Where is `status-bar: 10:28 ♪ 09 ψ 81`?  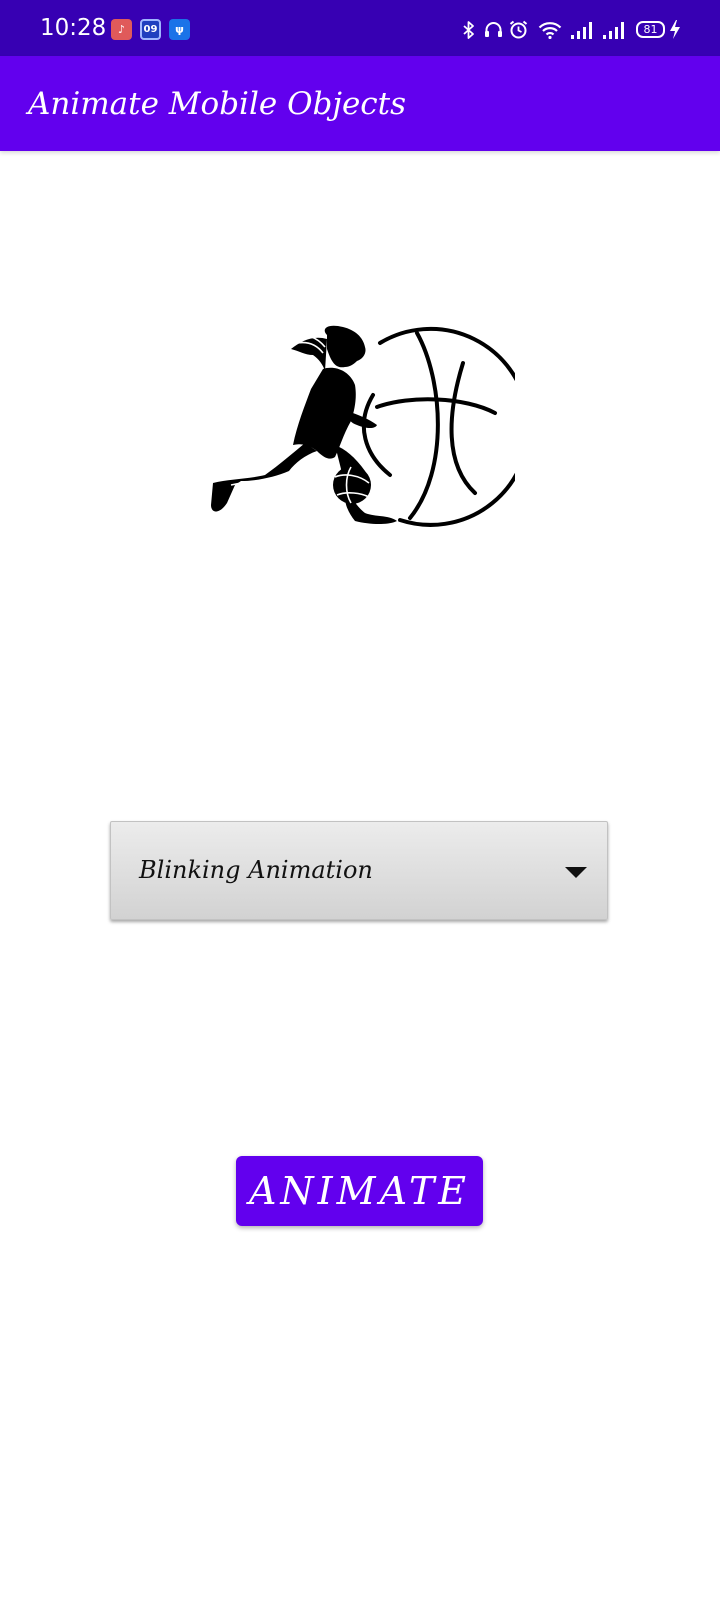 status-bar: 10:28 ♪ 09 ψ 81 is located at coordinates (360, 28).